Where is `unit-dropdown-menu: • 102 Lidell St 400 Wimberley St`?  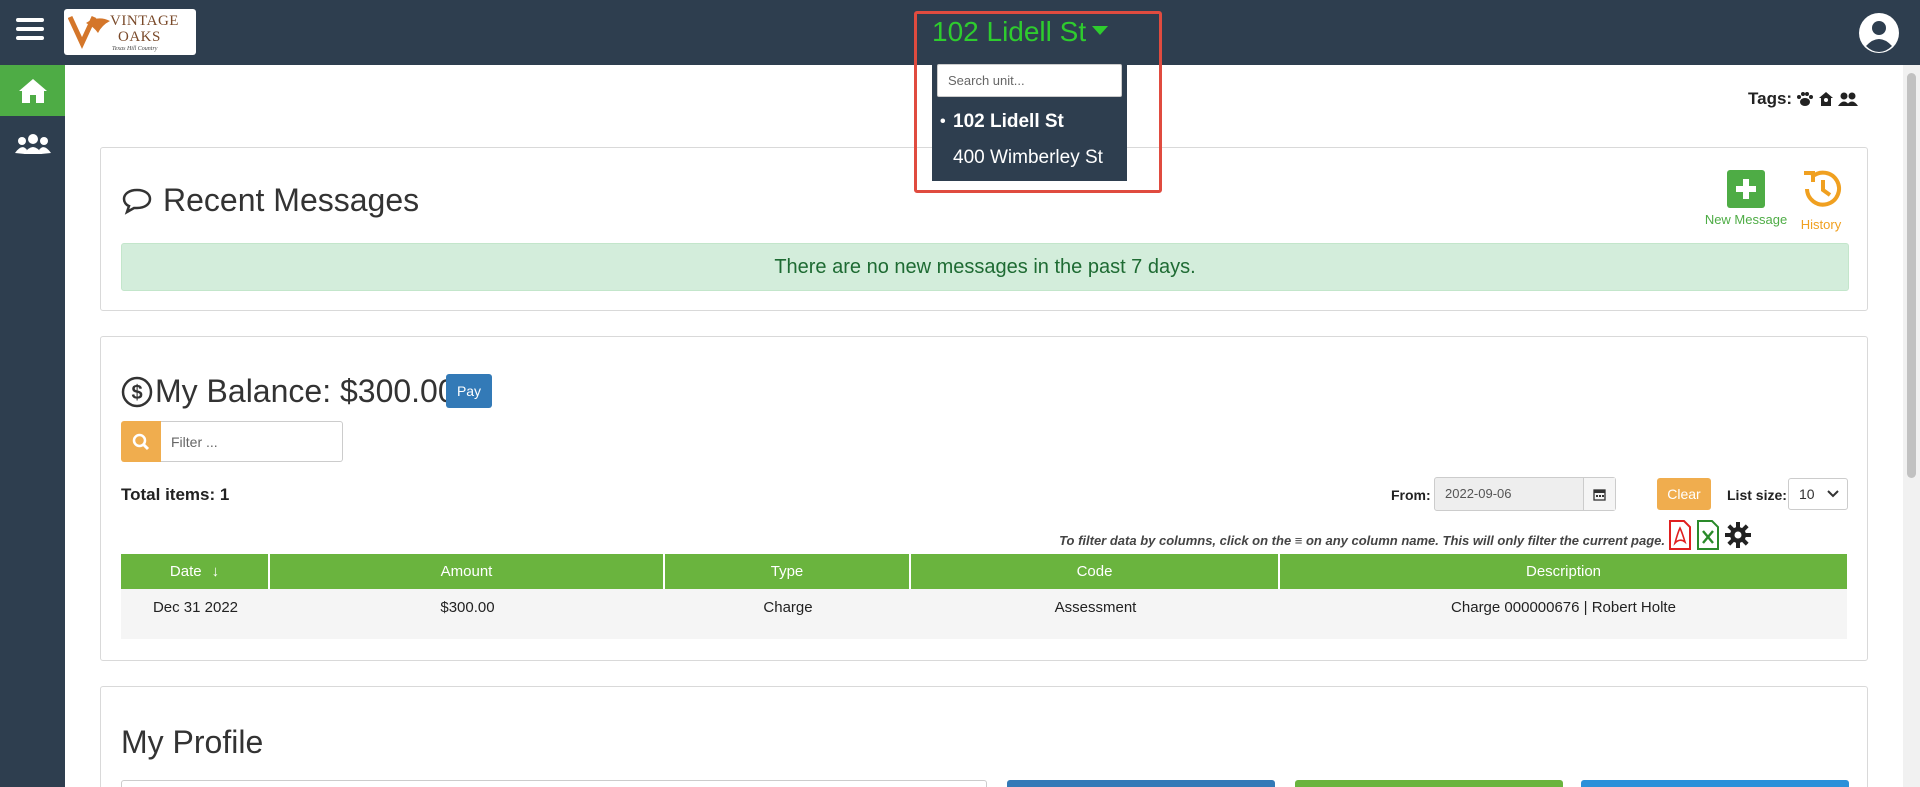
unit-dropdown-menu: • 102 Lidell St 400 Wimberley St is located at coordinates (1029, 120).